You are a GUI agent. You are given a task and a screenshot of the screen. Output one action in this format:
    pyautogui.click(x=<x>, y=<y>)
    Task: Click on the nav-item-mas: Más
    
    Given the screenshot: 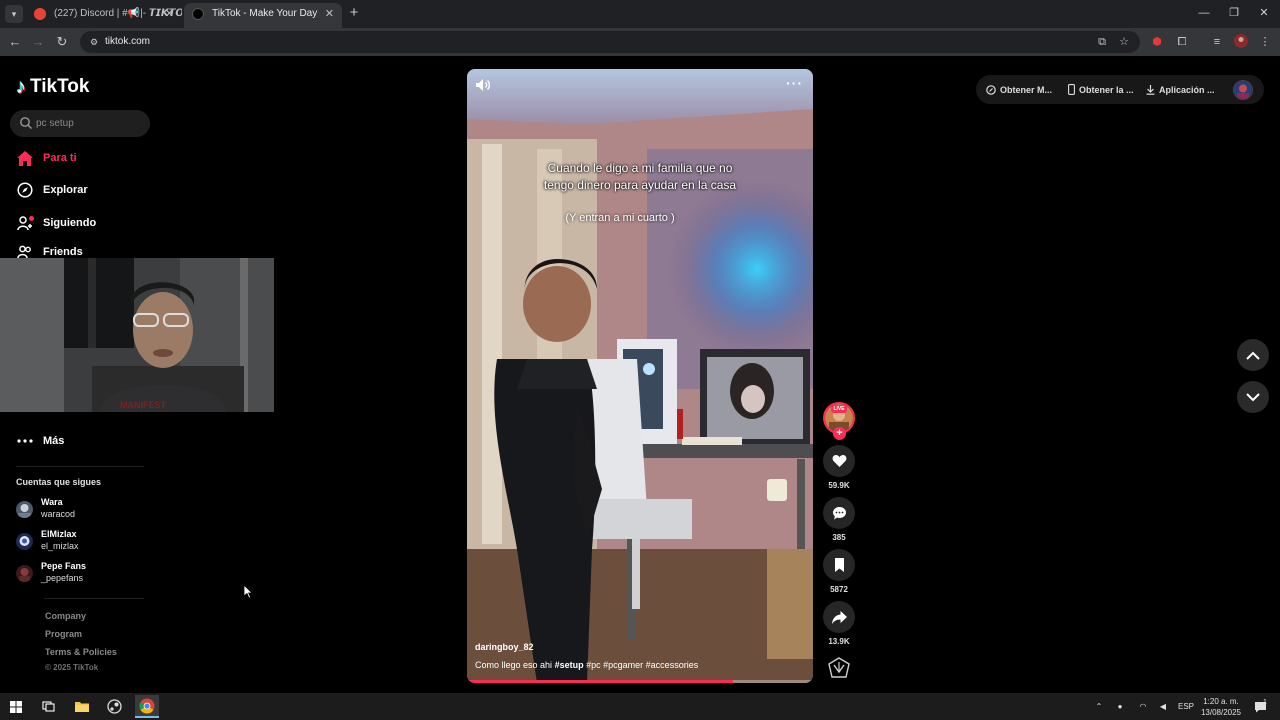 What is the action you would take?
    pyautogui.click(x=40, y=441)
    